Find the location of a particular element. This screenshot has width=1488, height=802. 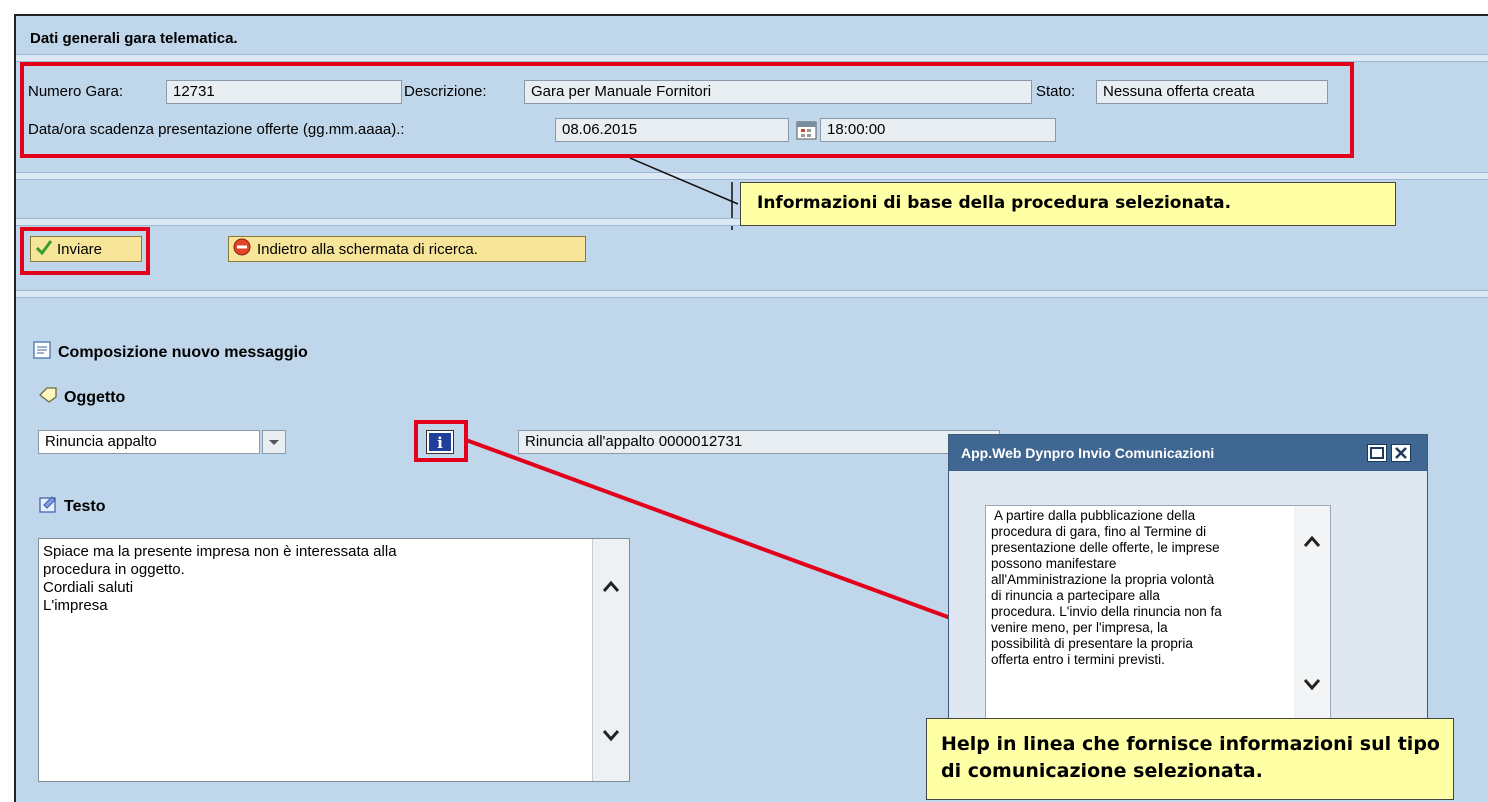

testo-line: L'impresa is located at coordinates (75, 605).